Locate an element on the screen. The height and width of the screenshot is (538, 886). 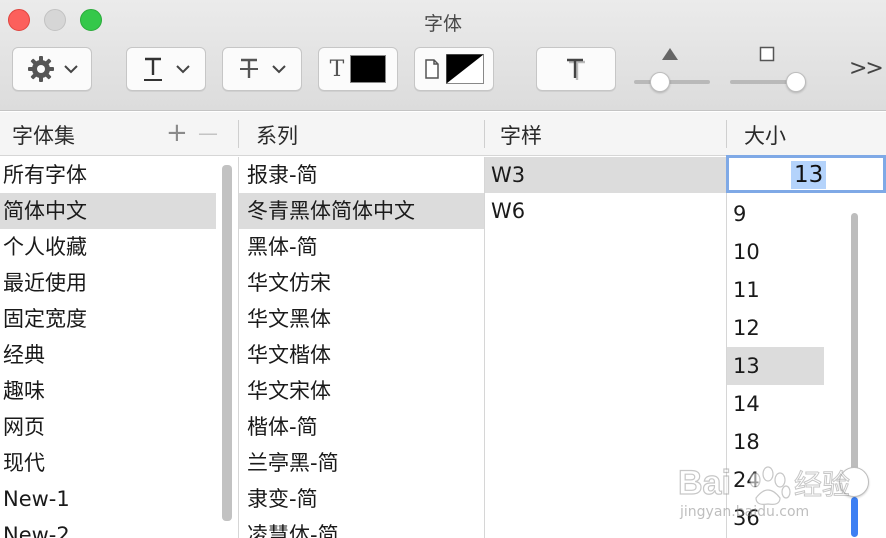
typeface-header: 字样 is located at coordinates (521, 136).